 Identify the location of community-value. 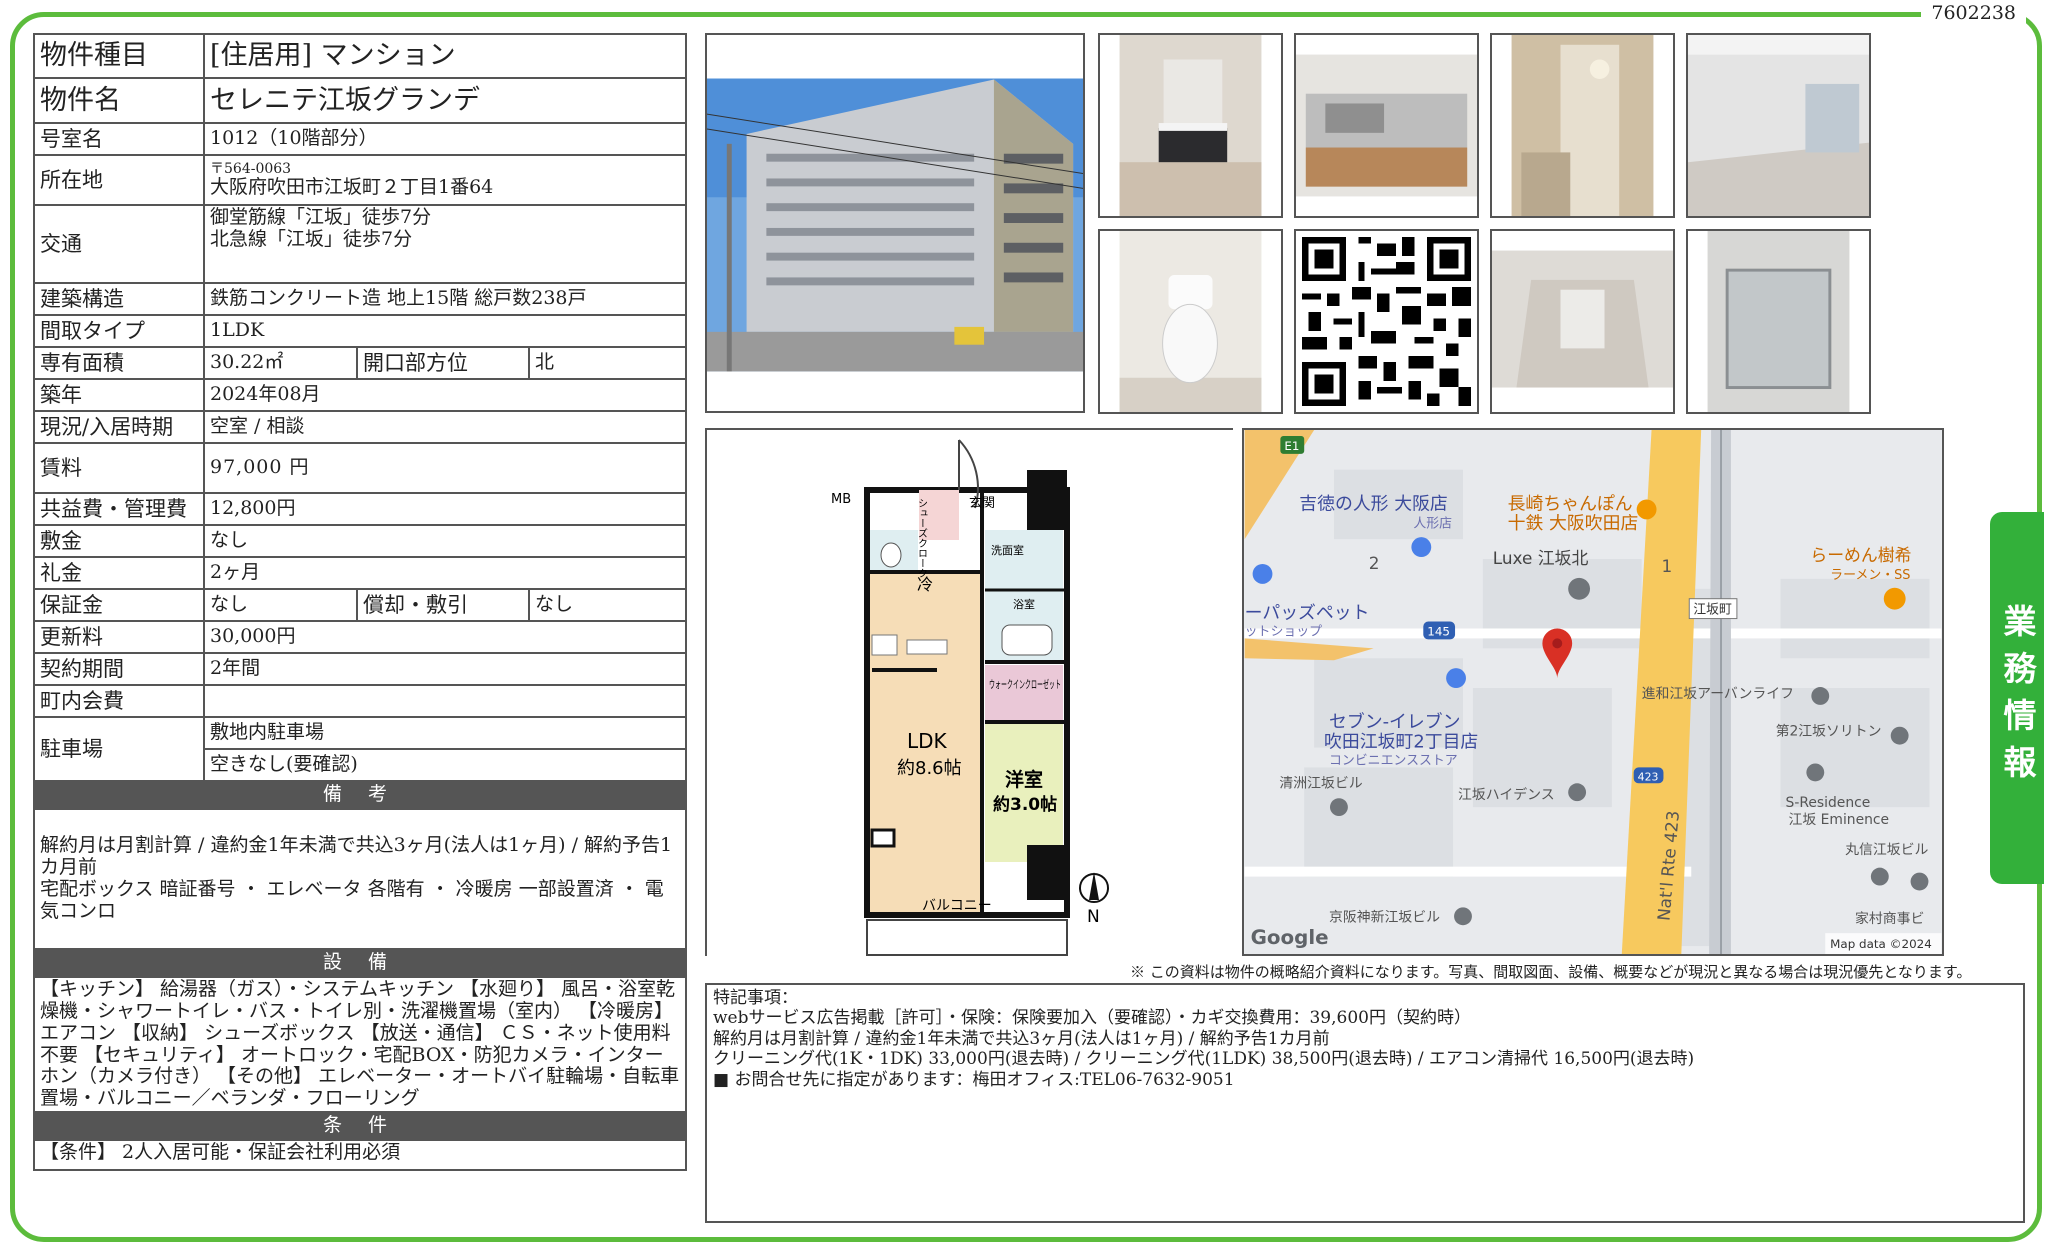
(445, 701).